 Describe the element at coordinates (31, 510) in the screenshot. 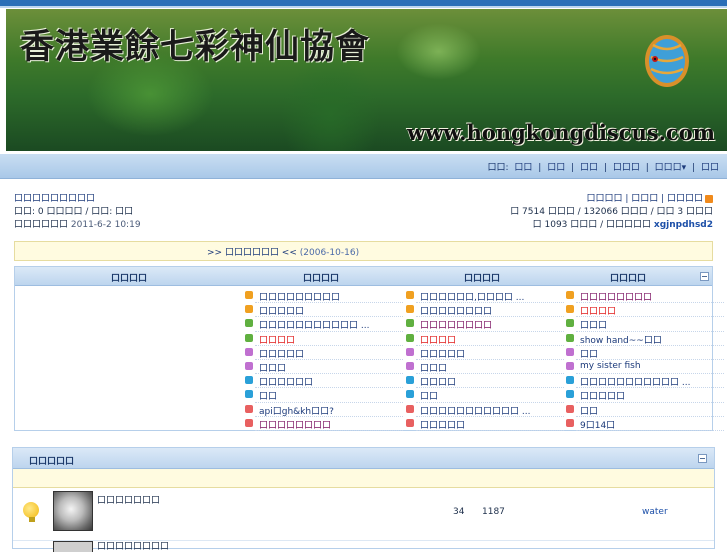

I see `new-posts-icon` at that location.